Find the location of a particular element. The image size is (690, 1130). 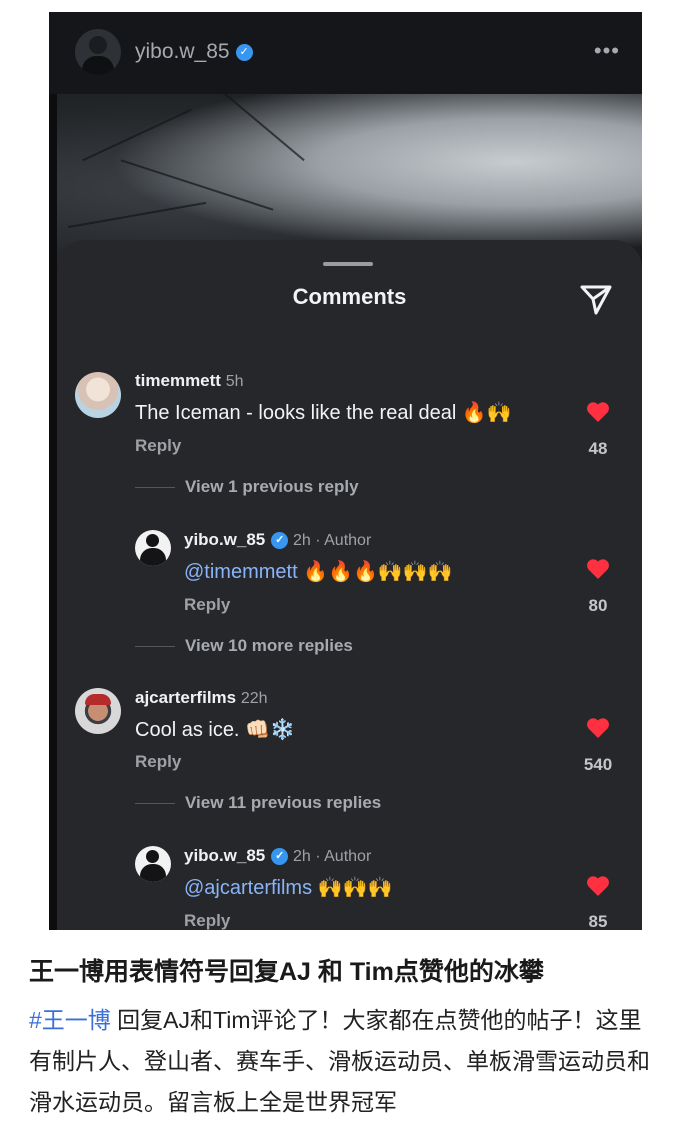

like-count: 80 is located at coordinates (598, 605).